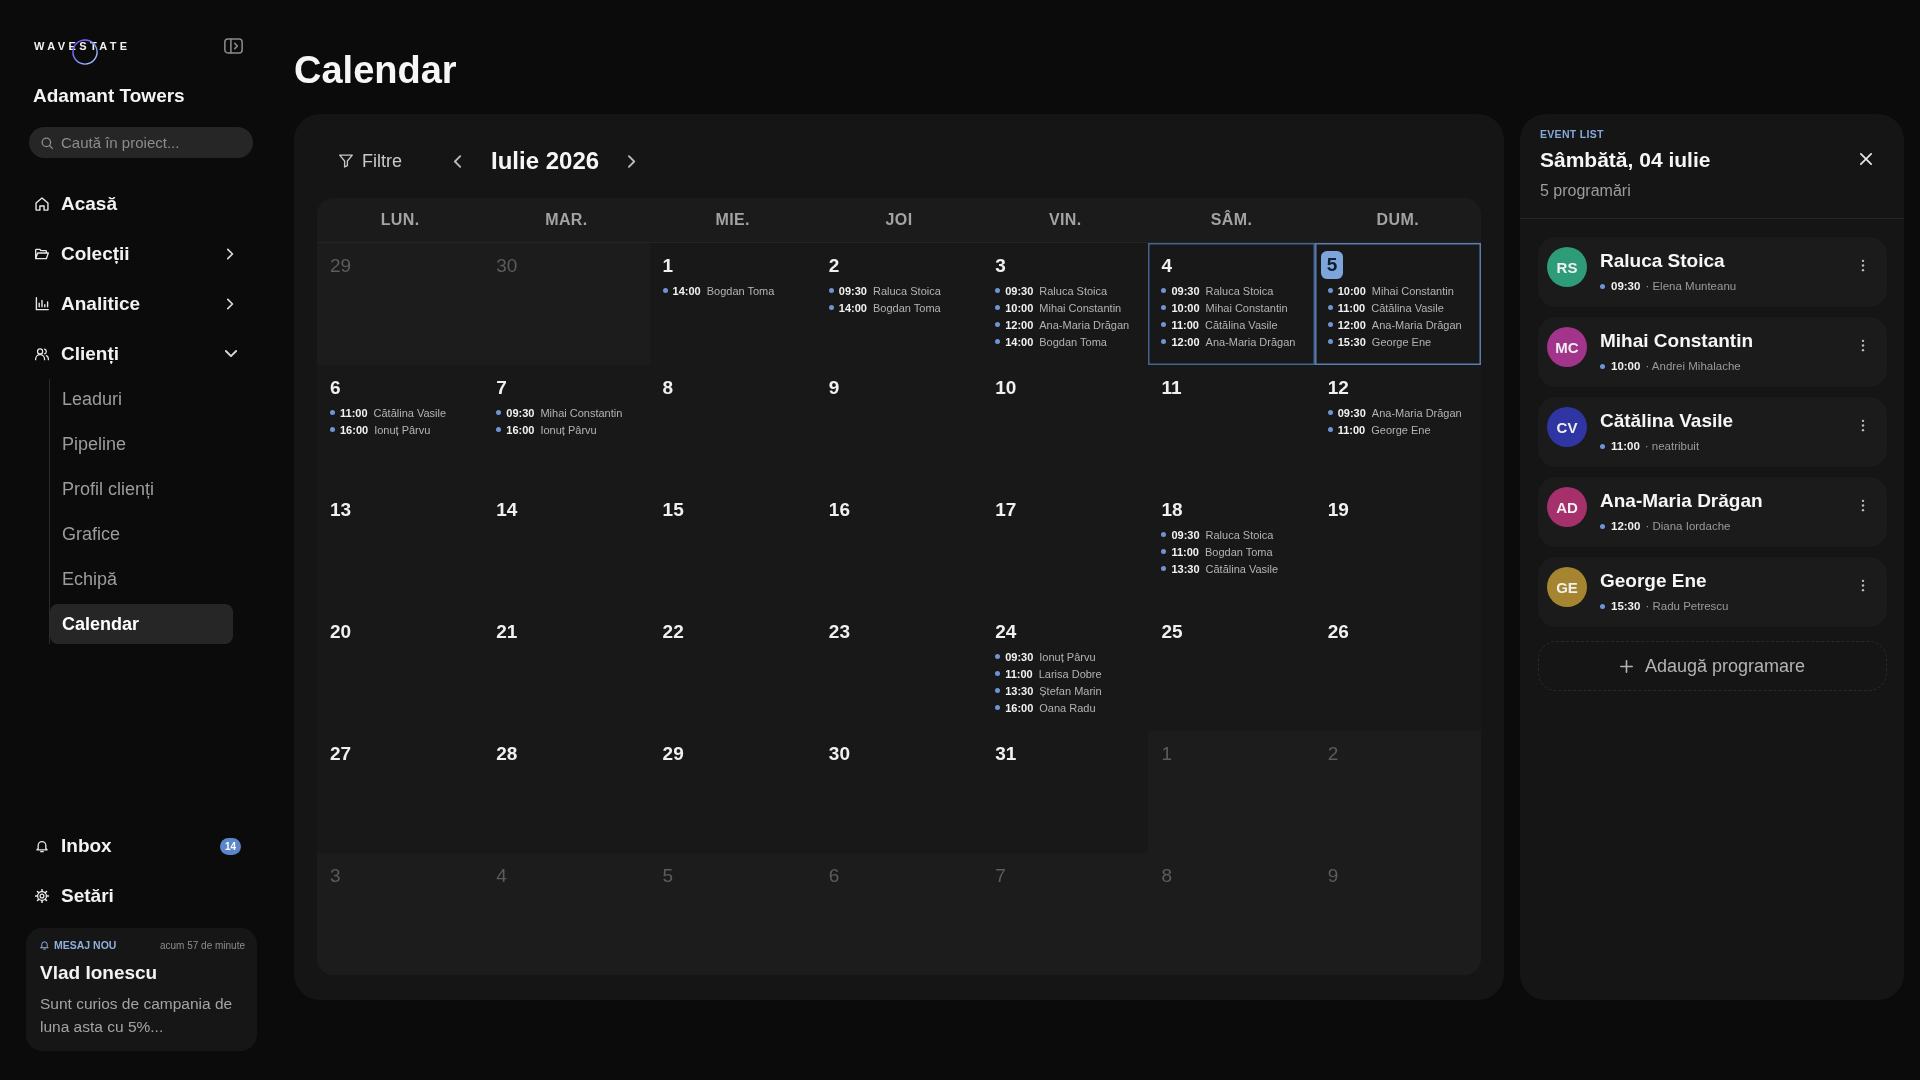 The image size is (1920, 1080). I want to click on event-time: 12:00, so click(1185, 341).